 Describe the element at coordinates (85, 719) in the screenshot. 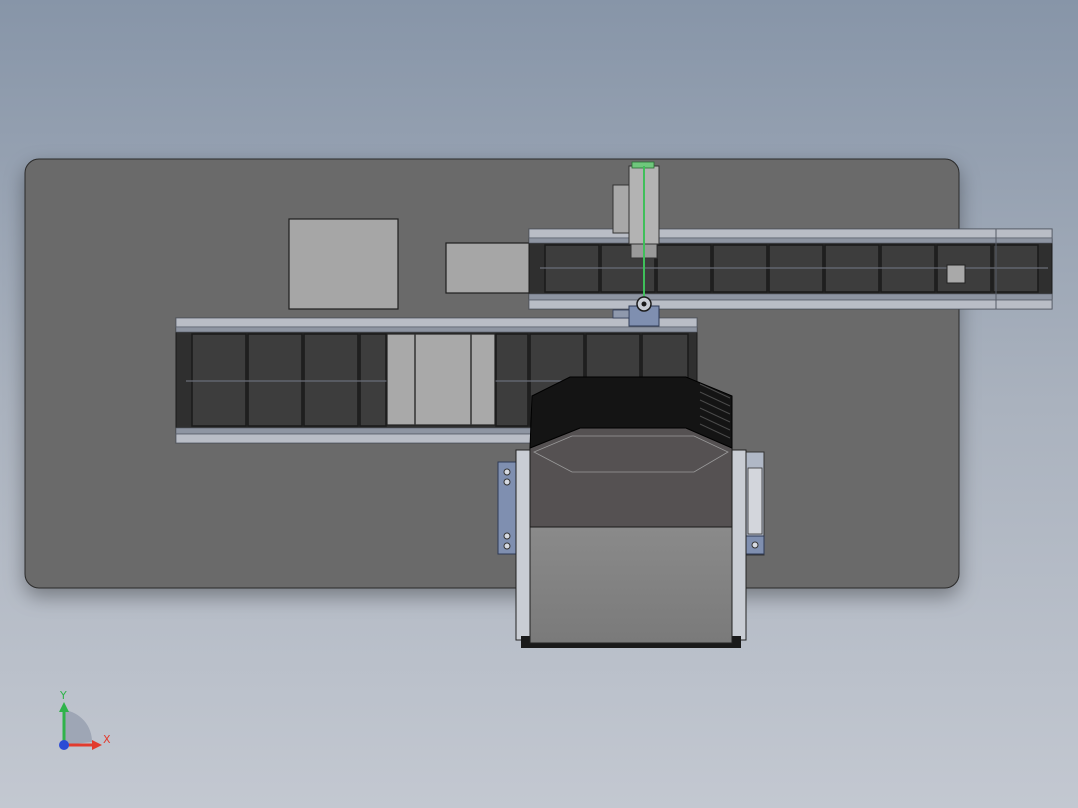

I see `coordinate-triad-icon: Y X` at that location.